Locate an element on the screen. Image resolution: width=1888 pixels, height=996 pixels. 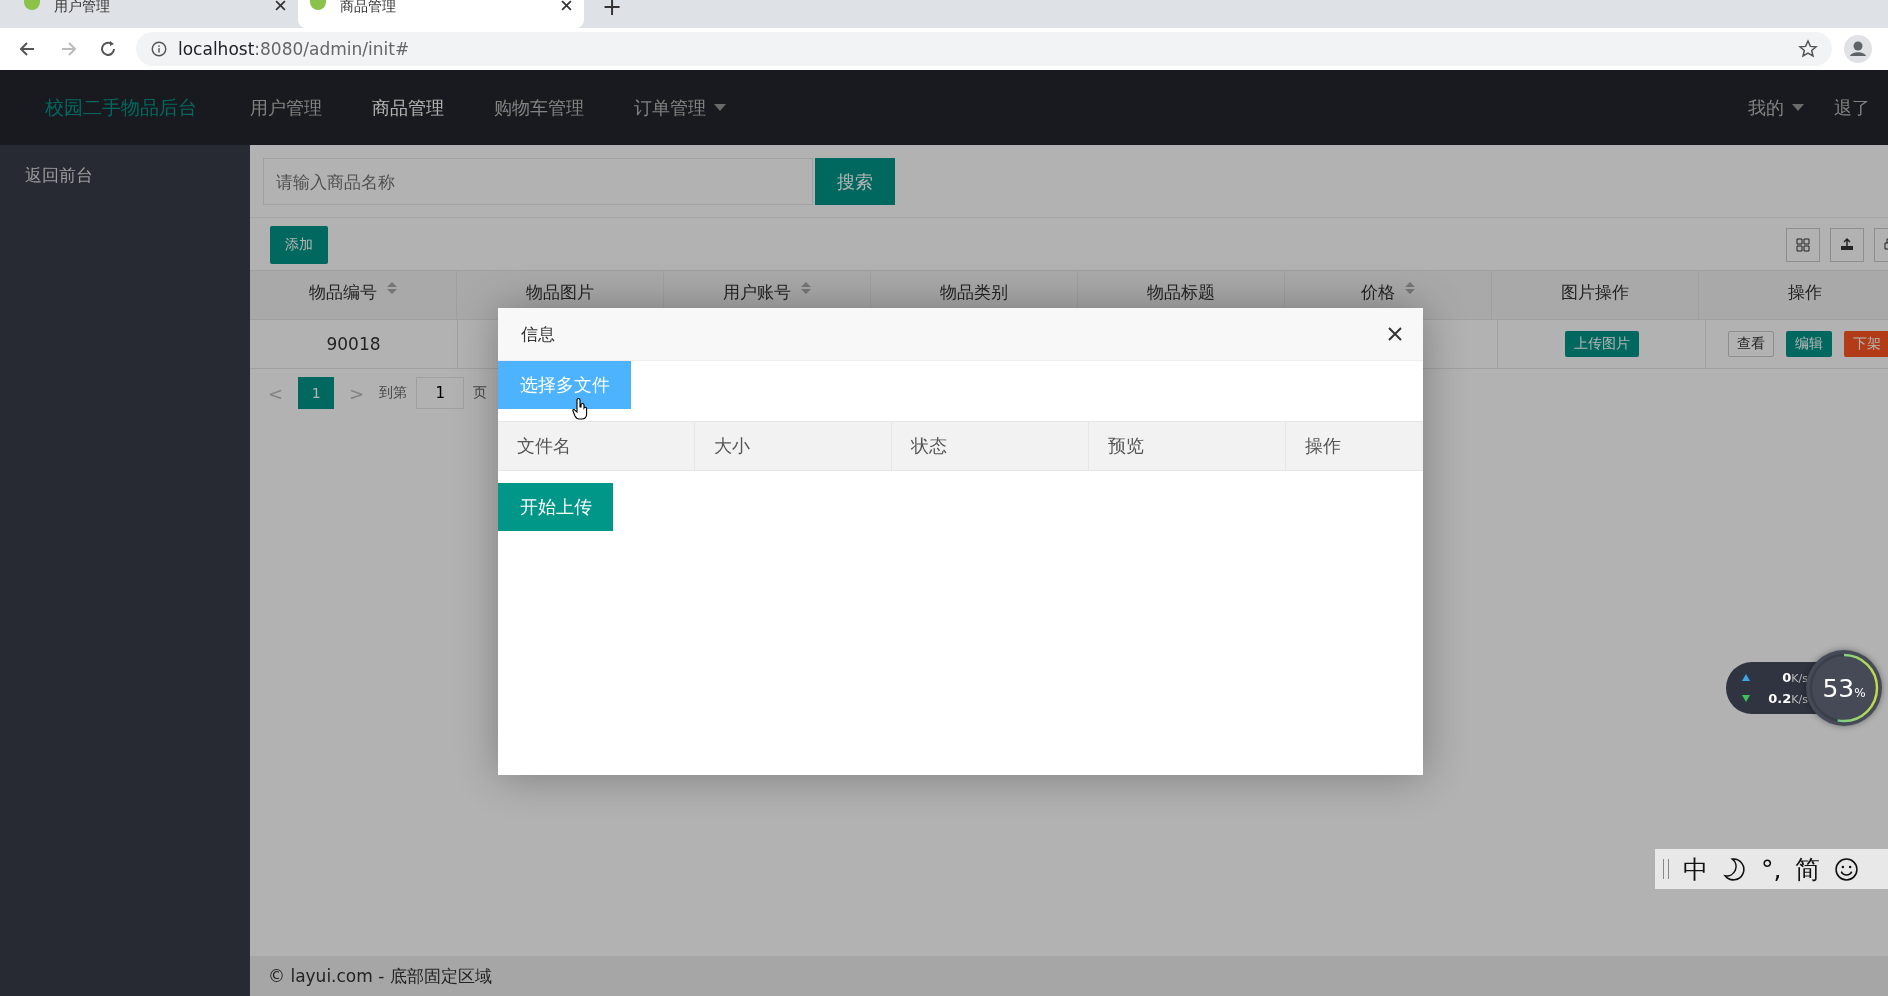
export-icon is located at coordinates (1847, 245).